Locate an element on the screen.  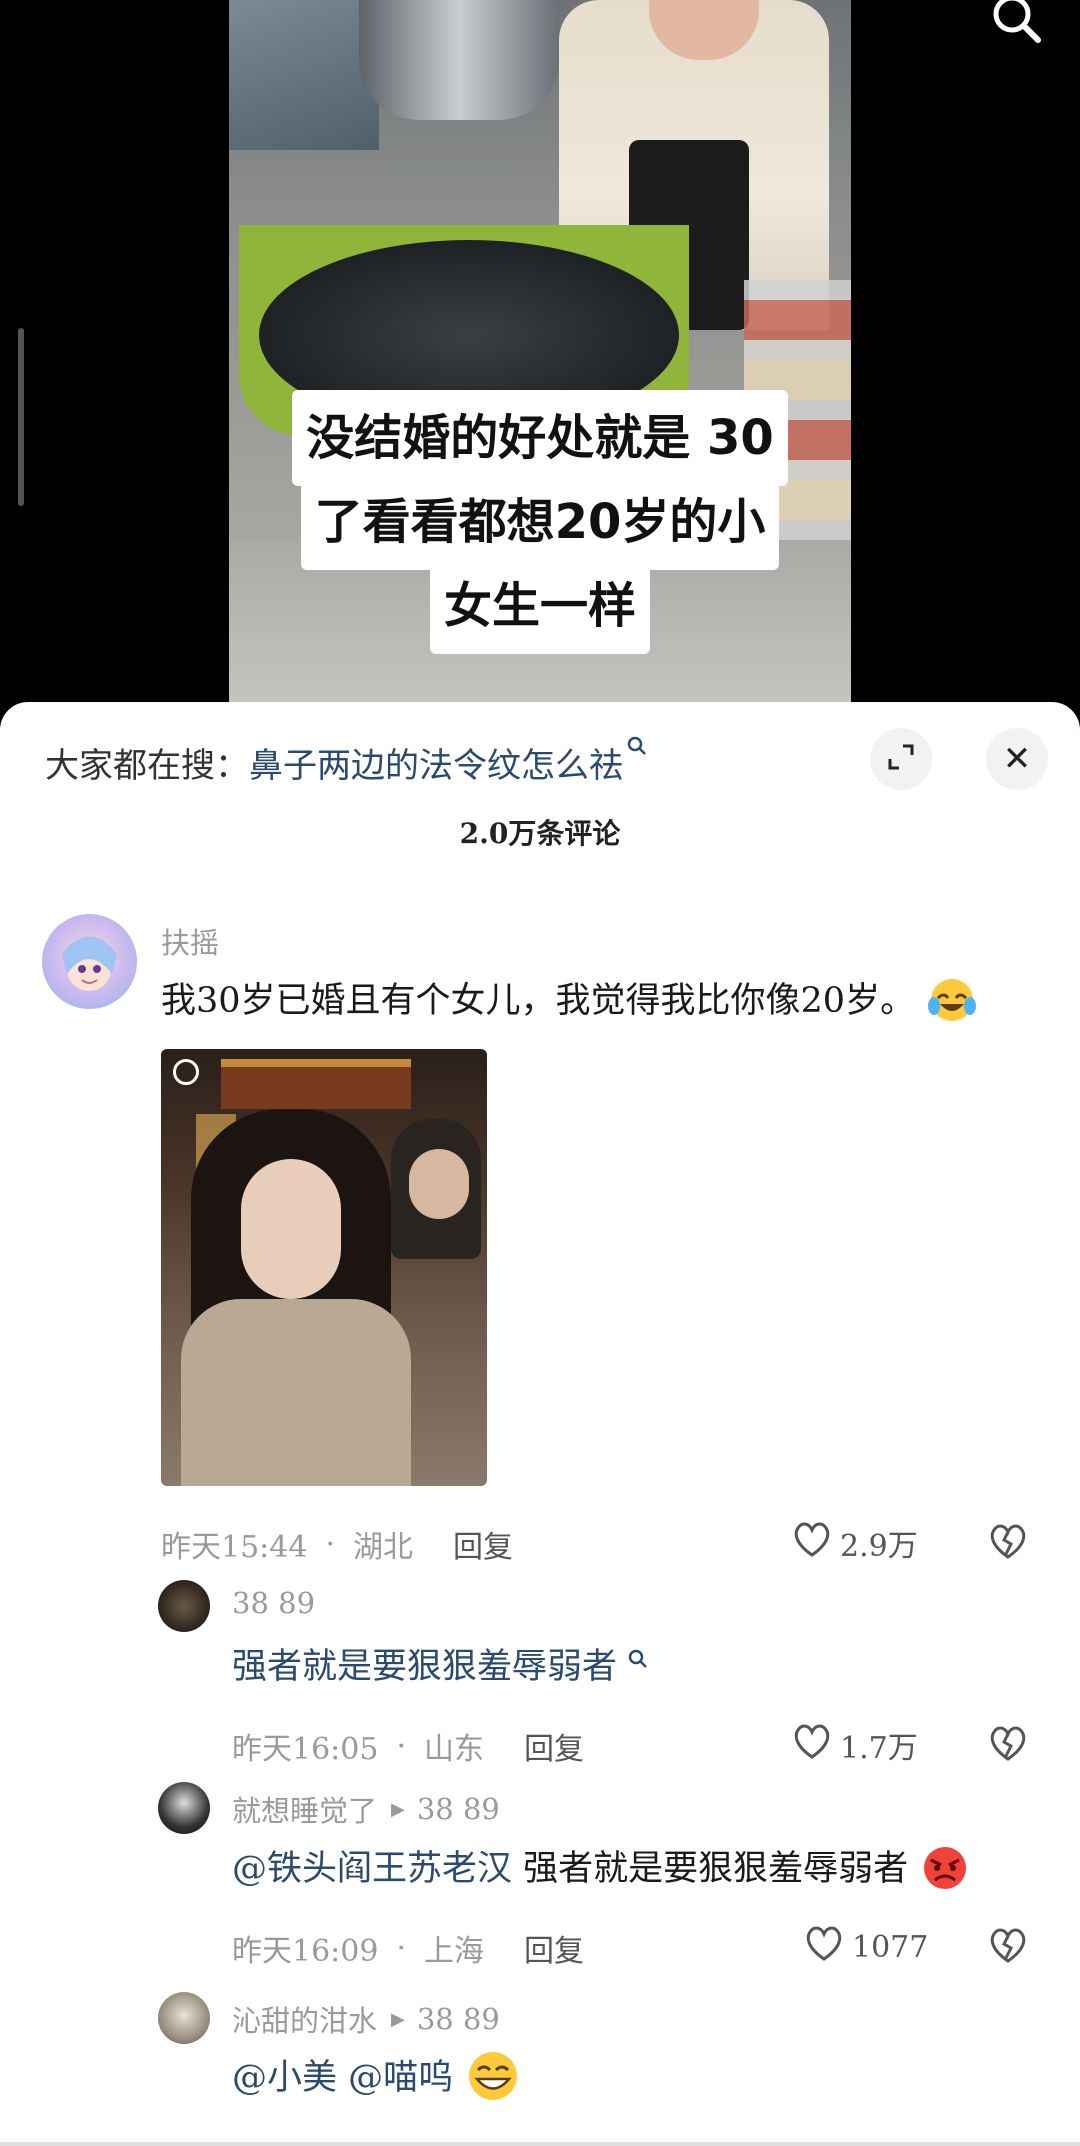
like-button: 1077 is located at coordinates (866, 1947).